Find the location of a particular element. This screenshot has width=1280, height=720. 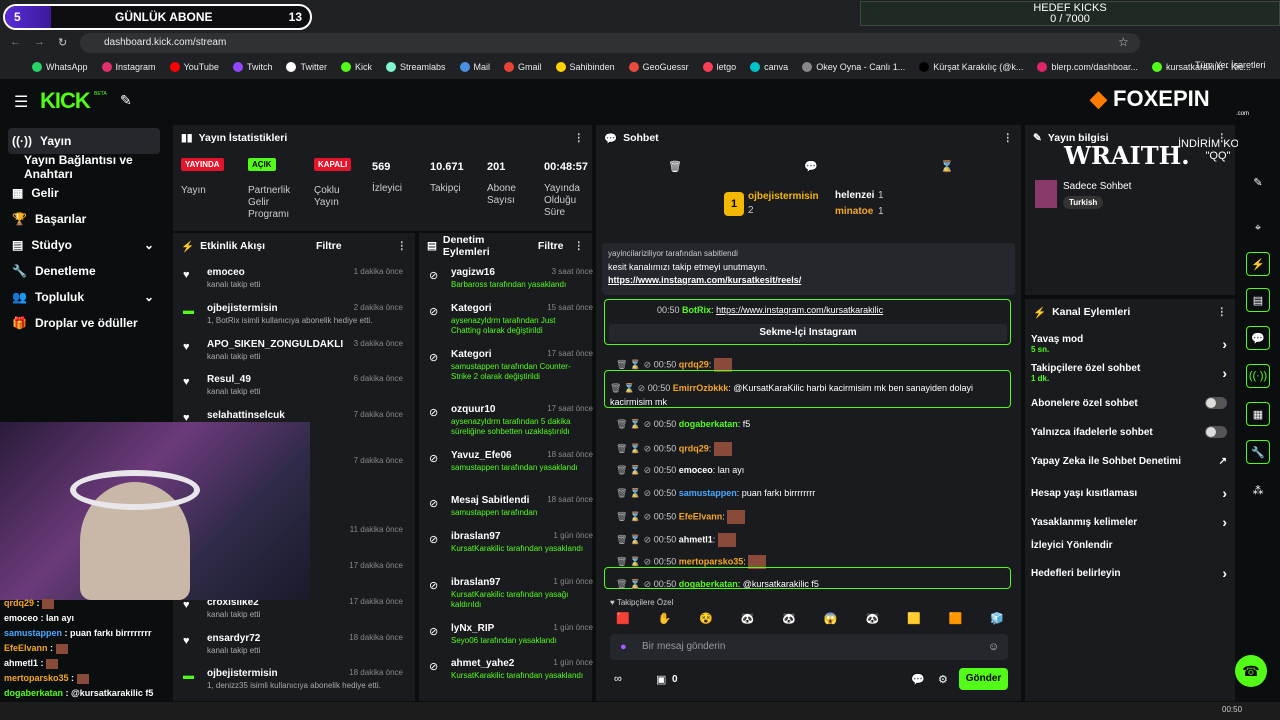

chat-bubble-icon: 💬 is located at coordinates (811, 166).